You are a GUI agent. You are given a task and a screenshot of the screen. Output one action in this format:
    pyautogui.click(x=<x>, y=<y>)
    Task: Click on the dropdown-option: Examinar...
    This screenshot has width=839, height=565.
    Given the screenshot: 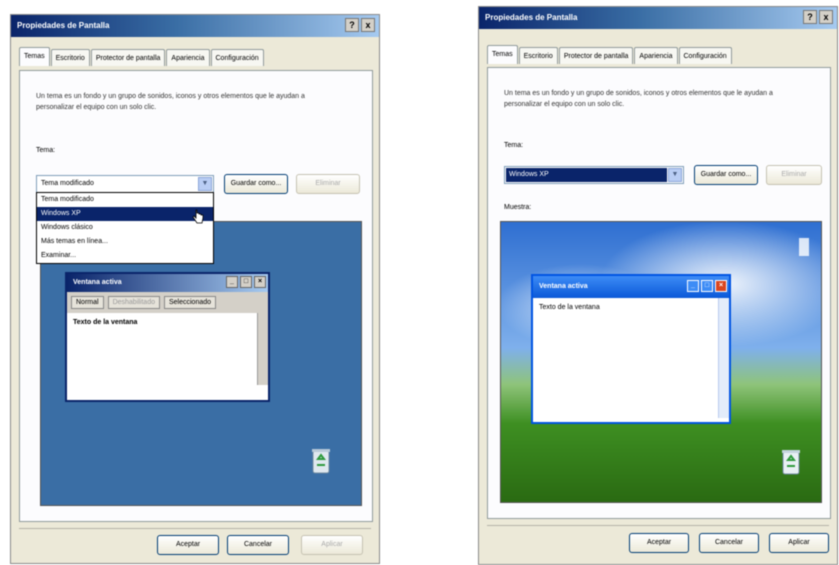 What is the action you would take?
    pyautogui.click(x=125, y=256)
    